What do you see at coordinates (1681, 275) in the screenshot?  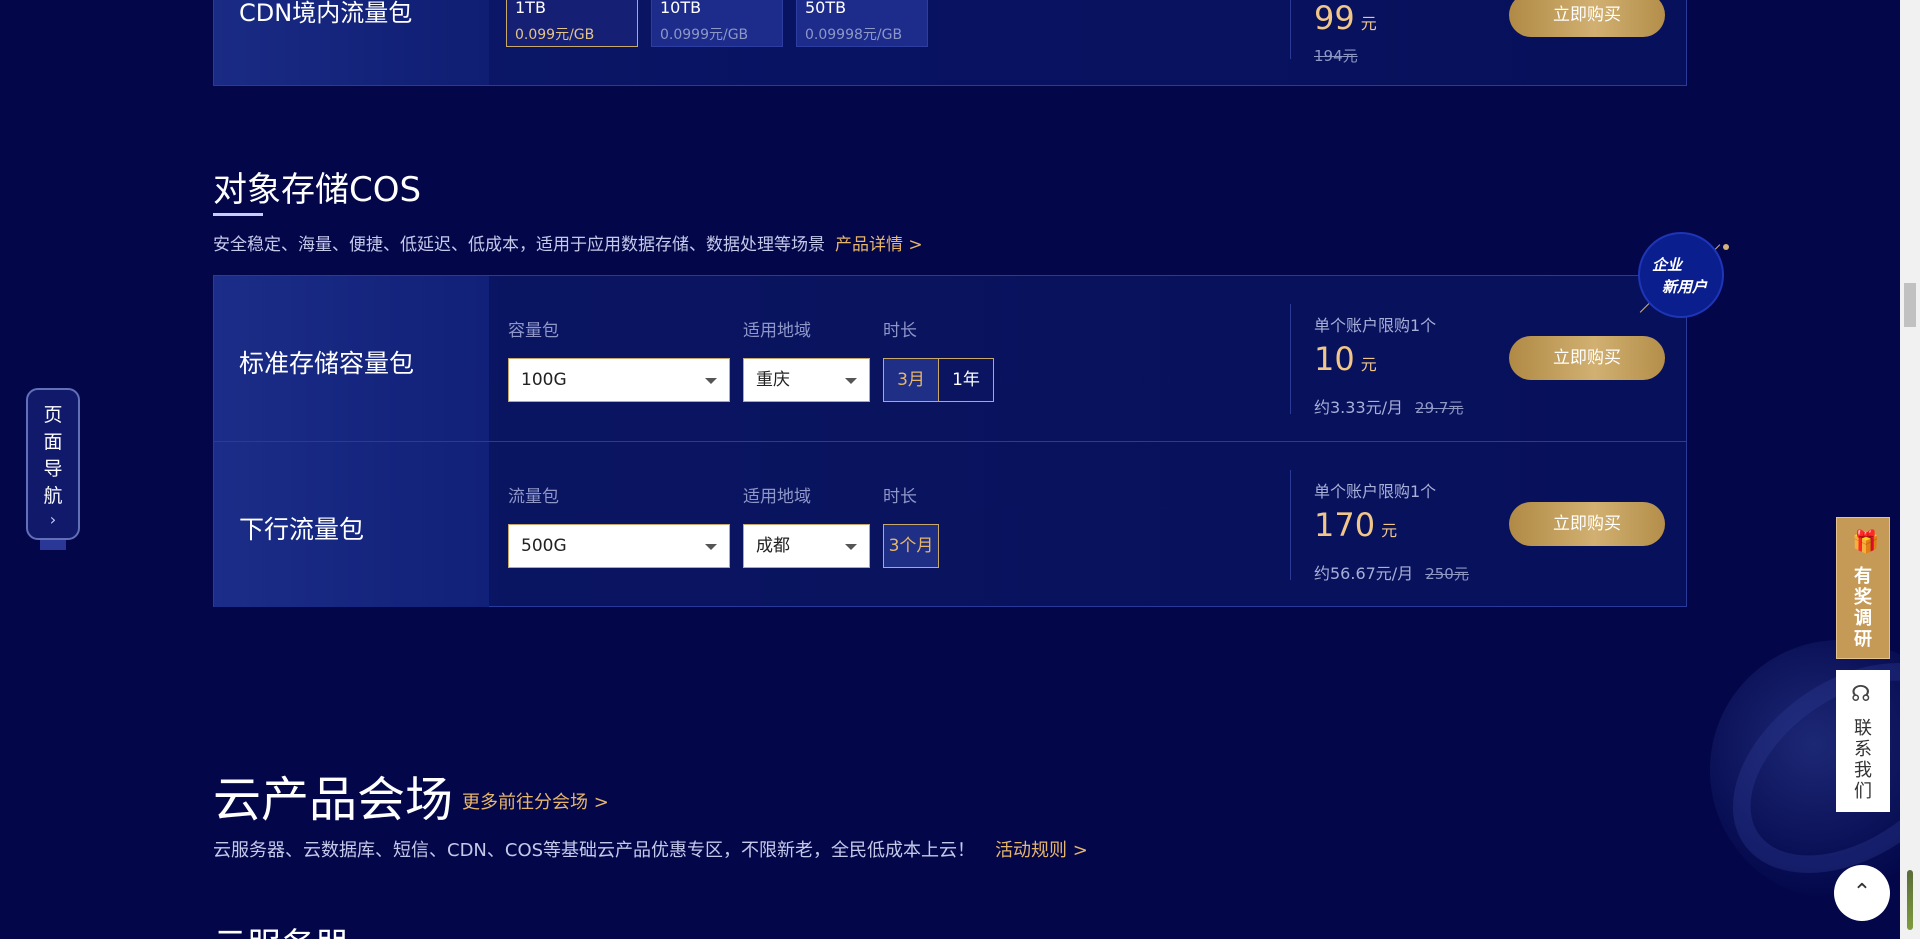 I see `enterprise-new-user-badge: 企业 新用户` at bounding box center [1681, 275].